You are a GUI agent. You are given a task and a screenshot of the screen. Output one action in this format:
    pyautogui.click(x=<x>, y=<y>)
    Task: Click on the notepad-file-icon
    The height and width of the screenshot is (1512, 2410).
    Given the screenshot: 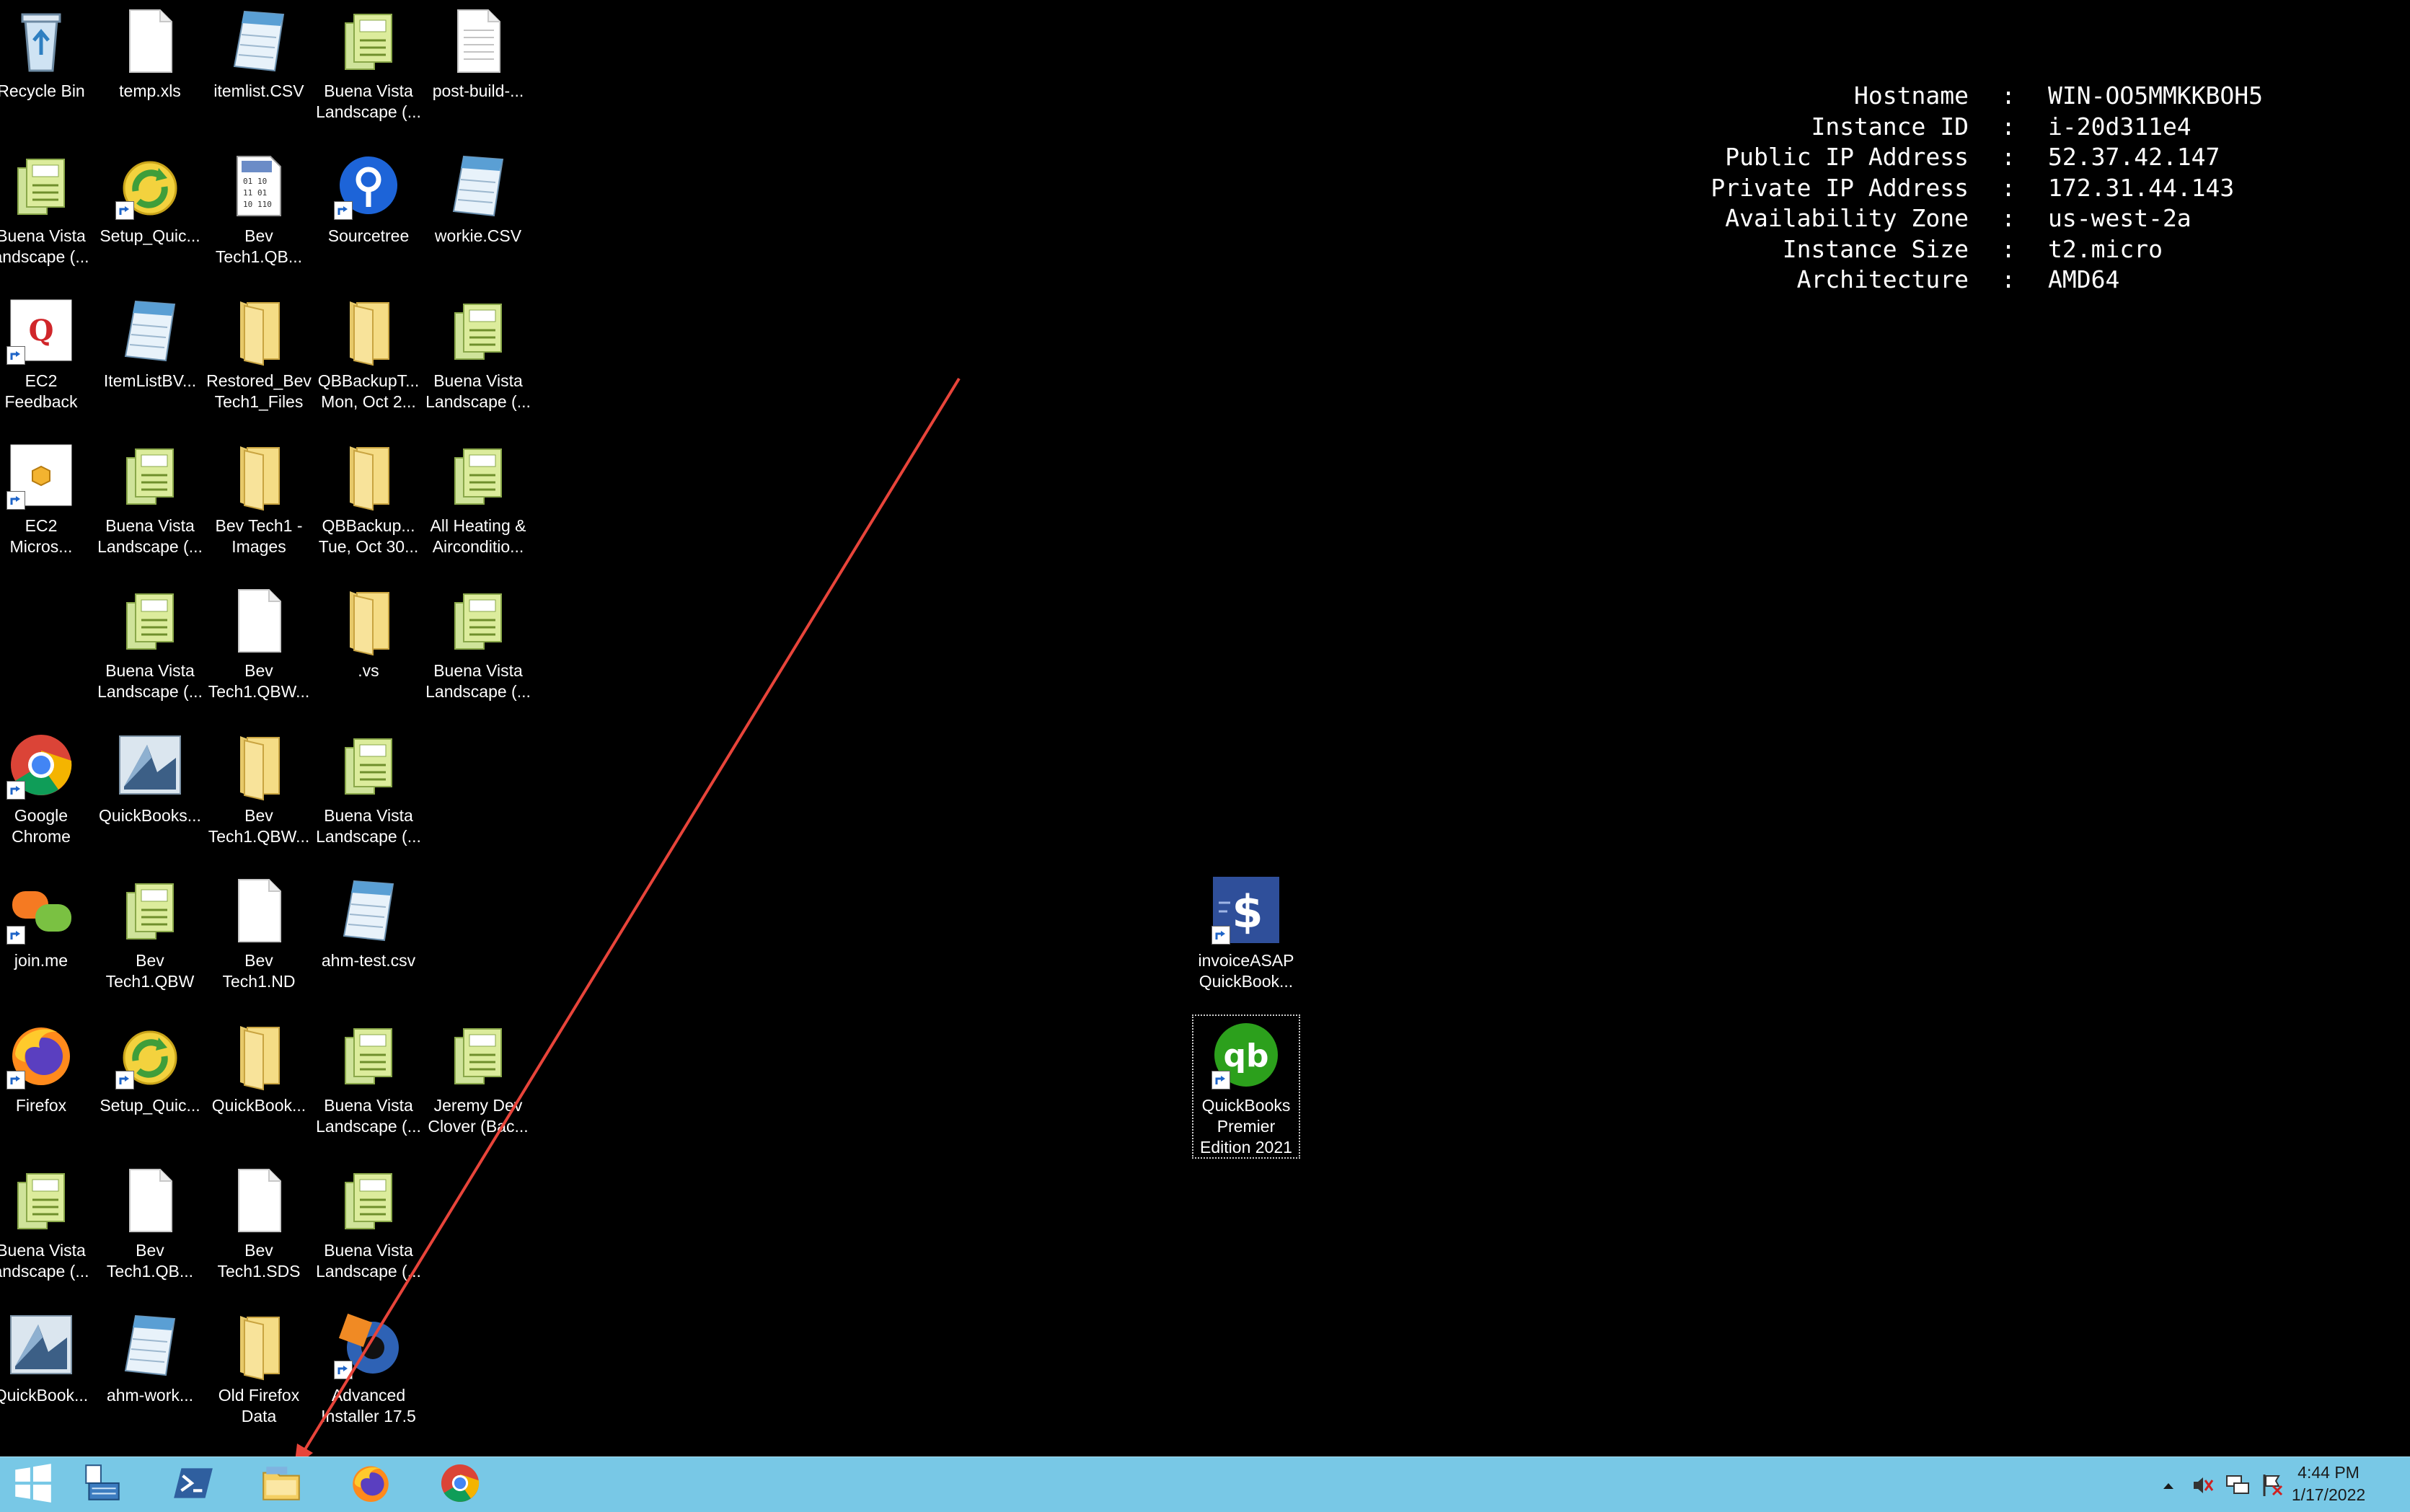 What is the action you would take?
    pyautogui.click(x=368, y=910)
    